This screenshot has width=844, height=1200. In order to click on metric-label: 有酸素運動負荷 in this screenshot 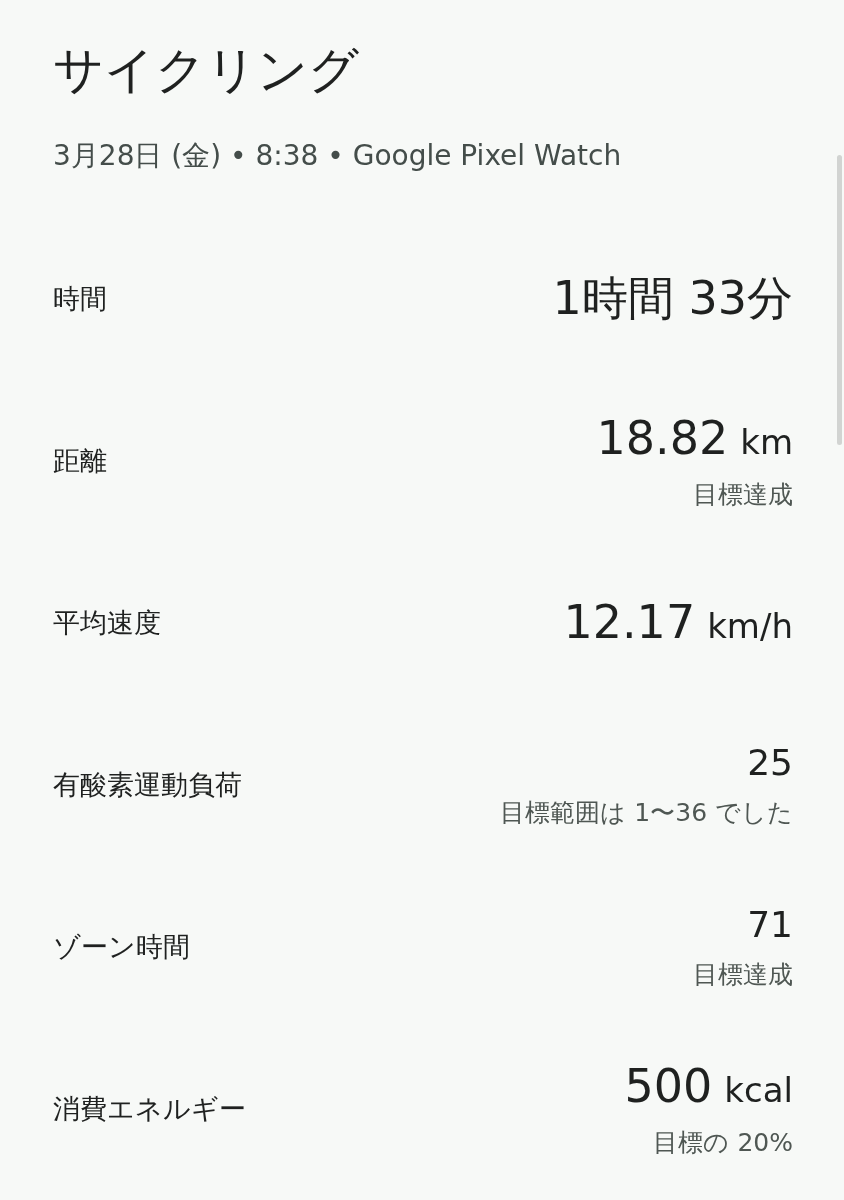, I will do `click(147, 785)`.